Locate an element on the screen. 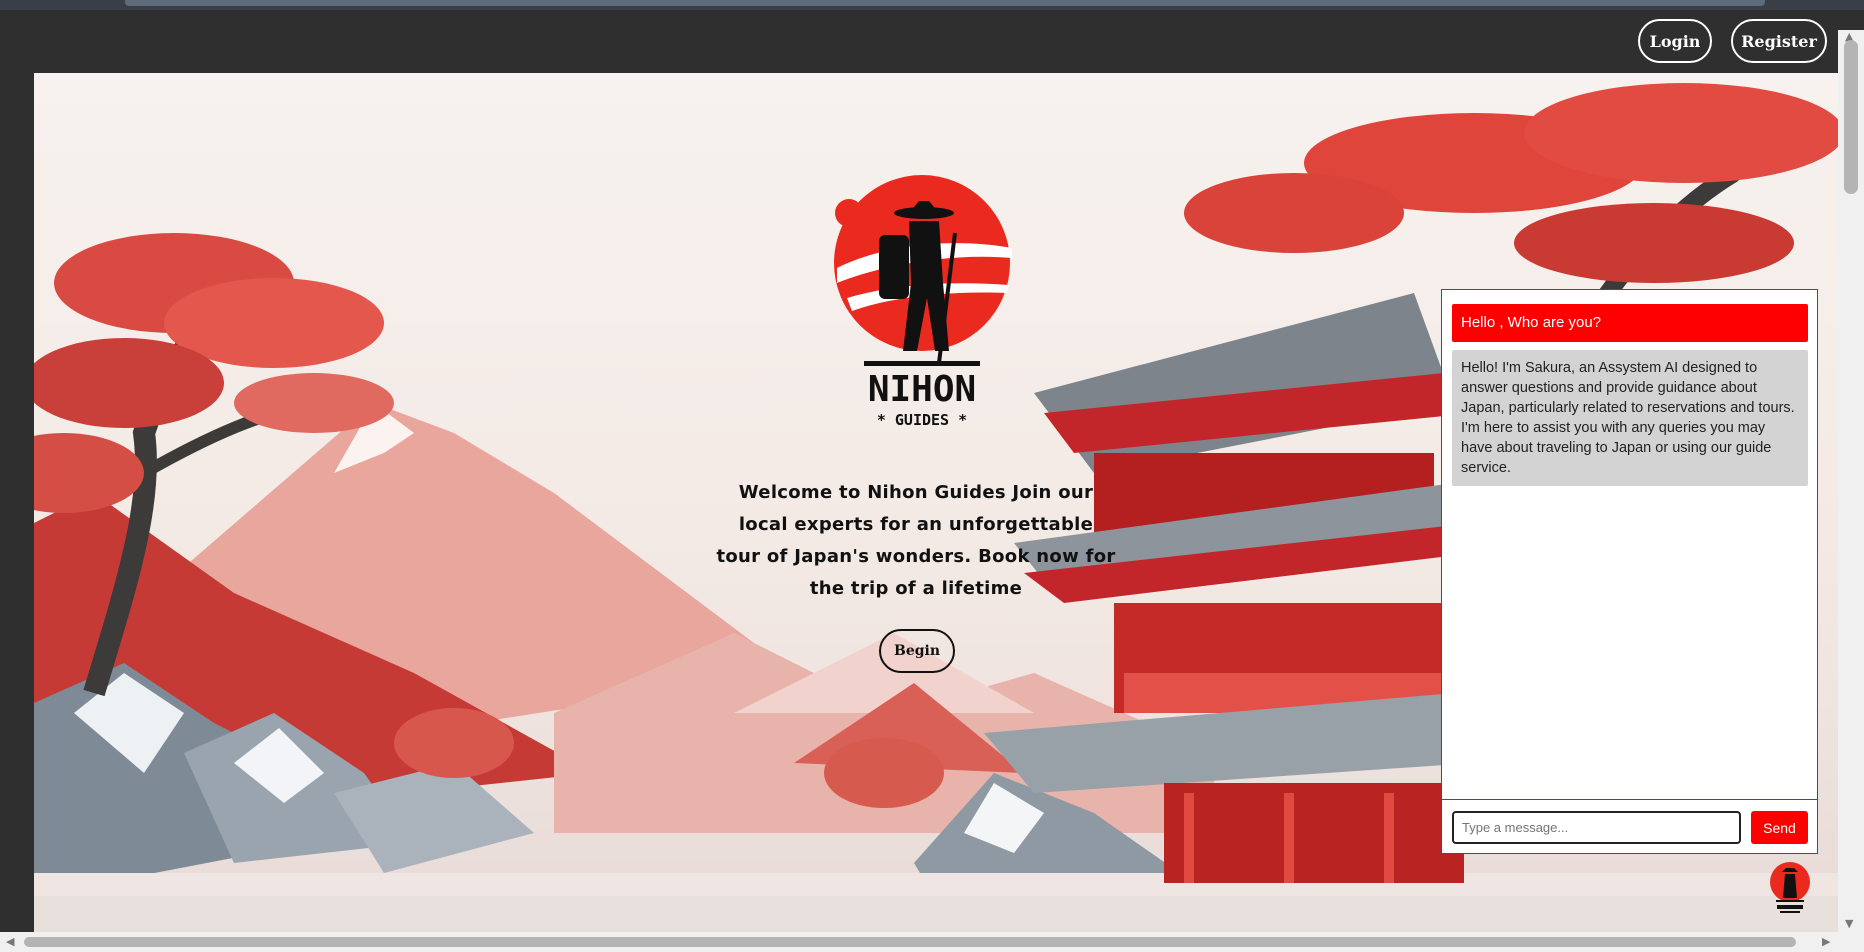 This screenshot has width=1864, height=952. vertical-scroll-thumb is located at coordinates (1851, 117).